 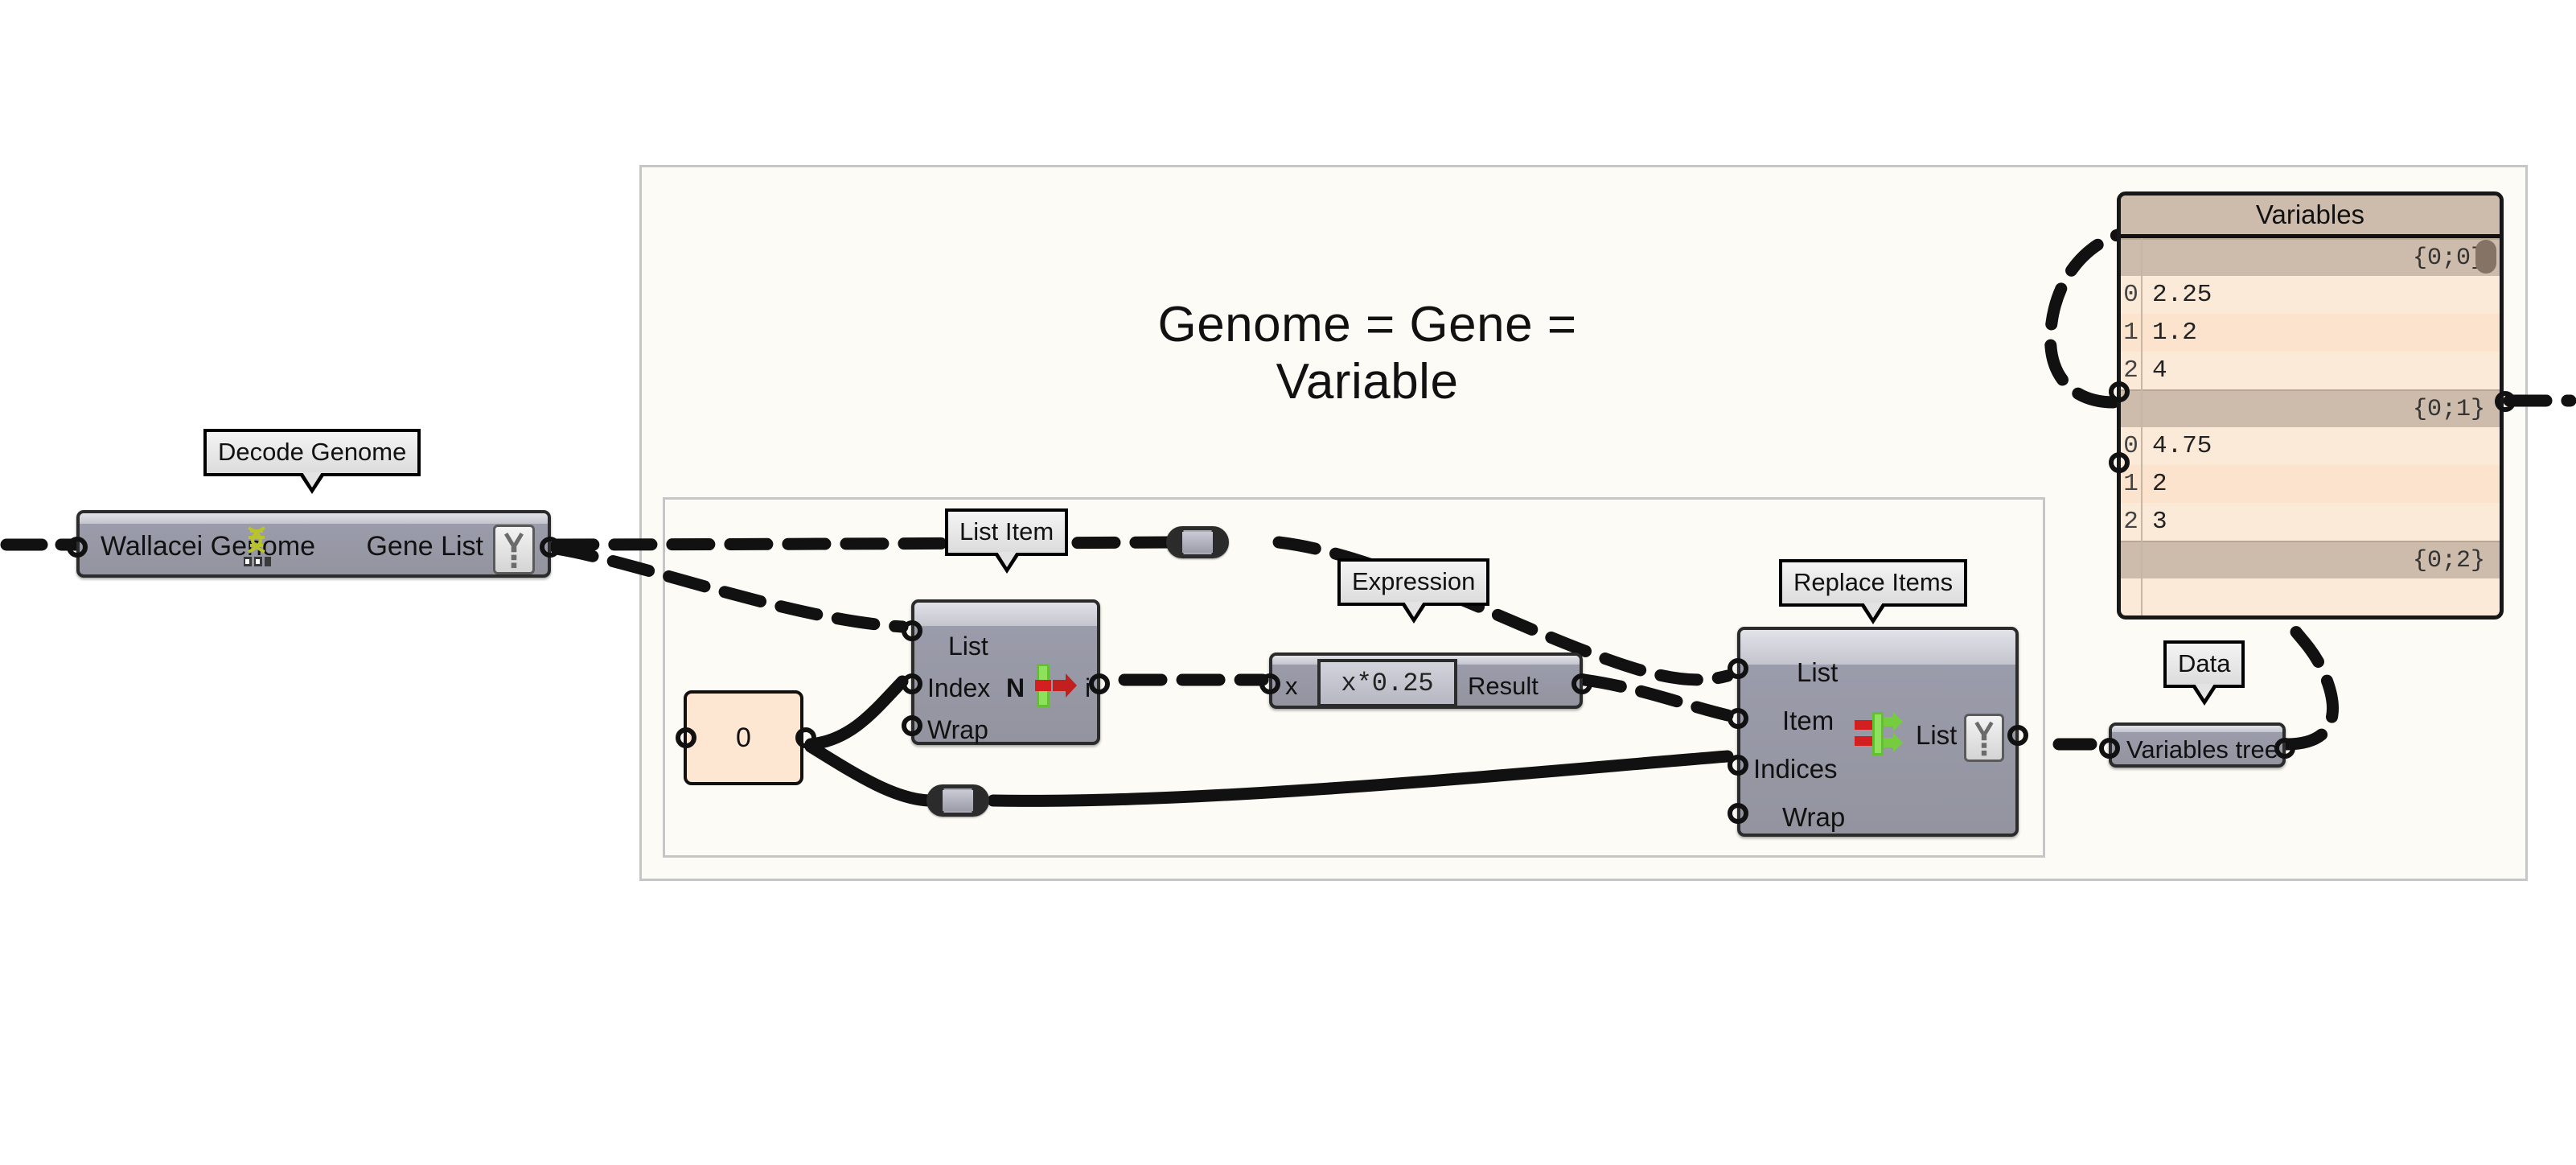 I want to click on variables-row-value: 2, so click(x=2159, y=484).